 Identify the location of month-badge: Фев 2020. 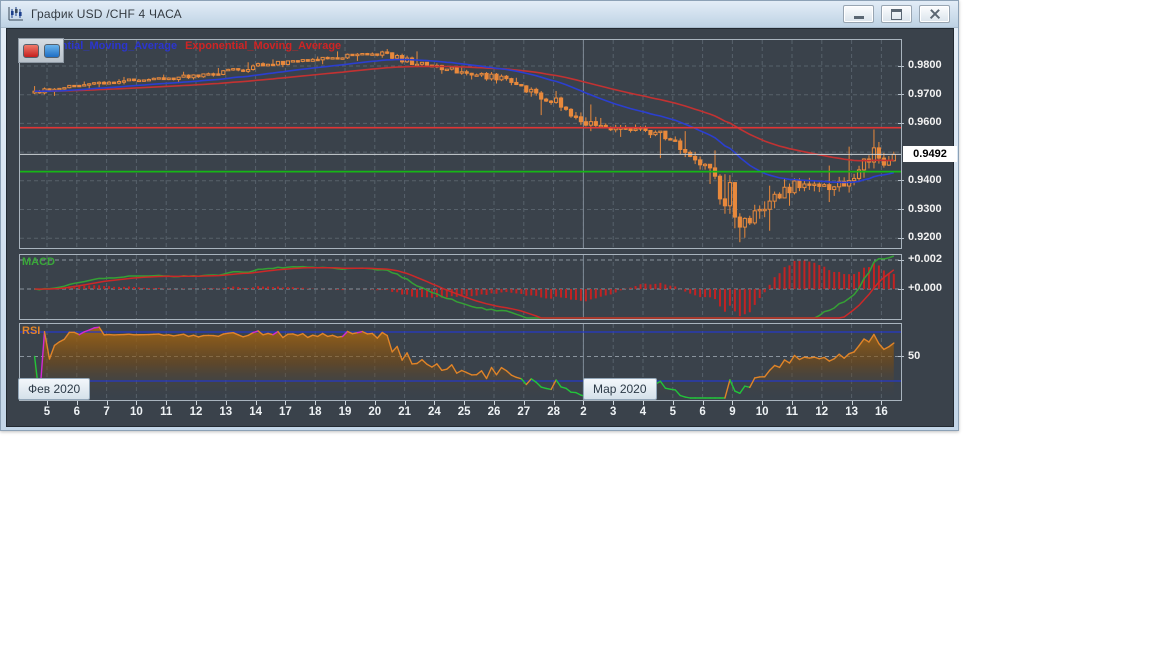
(54, 389).